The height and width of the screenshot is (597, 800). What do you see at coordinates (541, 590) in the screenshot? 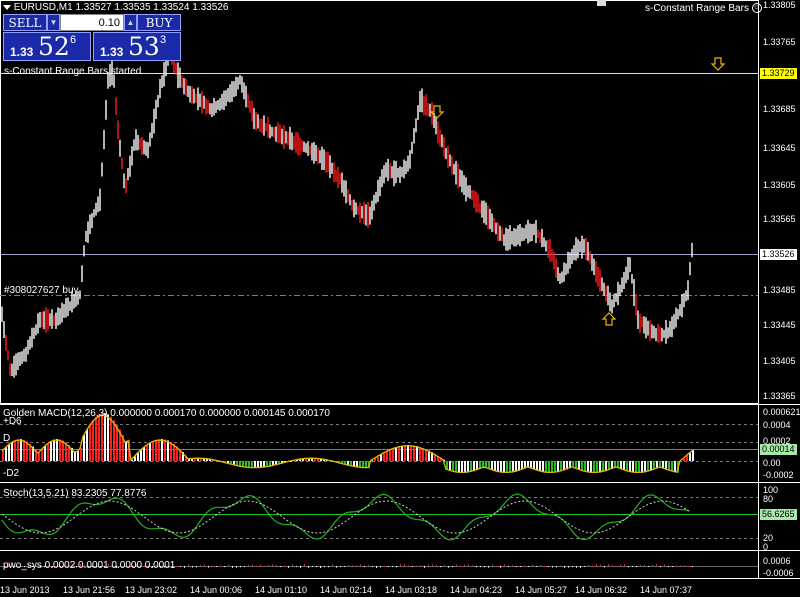
I see `time-axis-label: 14 Jun 05:27` at bounding box center [541, 590].